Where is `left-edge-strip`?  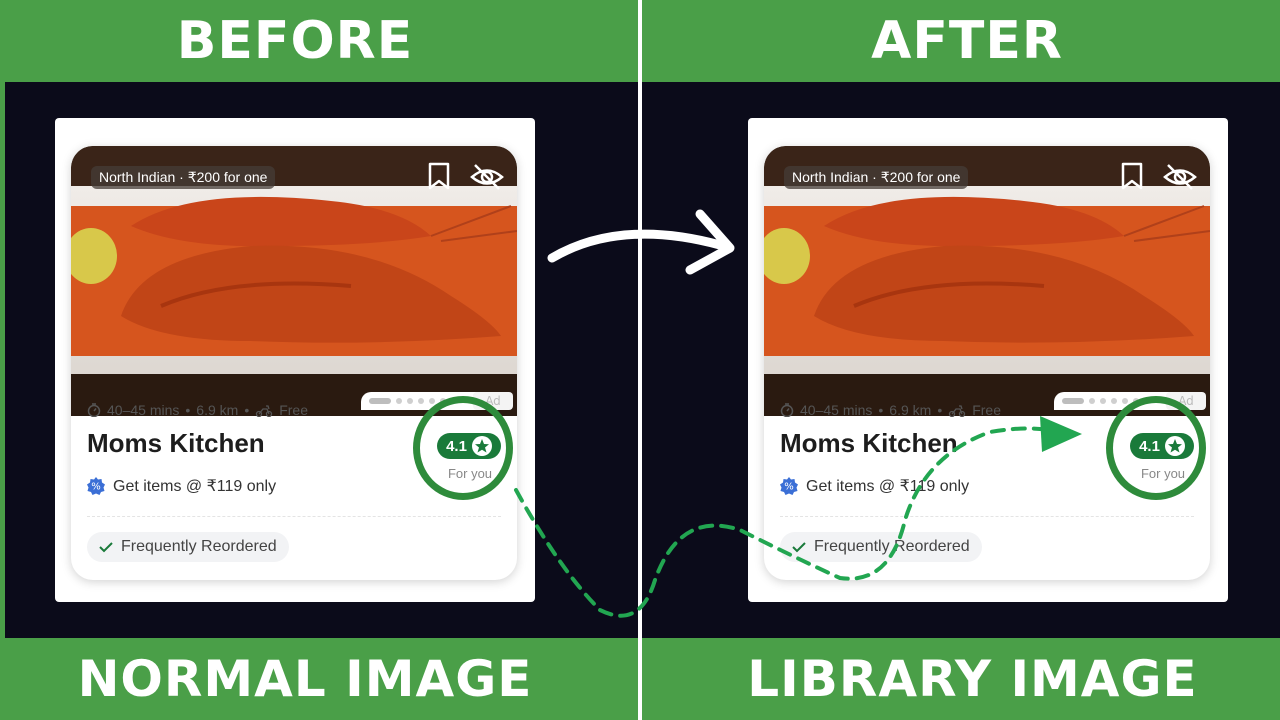
left-edge-strip is located at coordinates (2, 360).